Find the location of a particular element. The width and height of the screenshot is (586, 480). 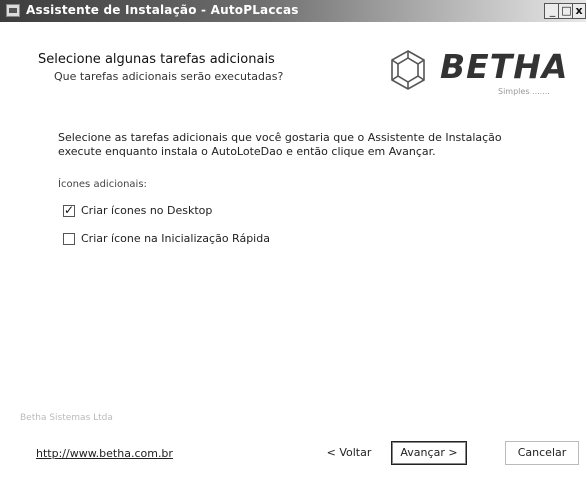

checkbox-checked: ✓ is located at coordinates (69, 210).